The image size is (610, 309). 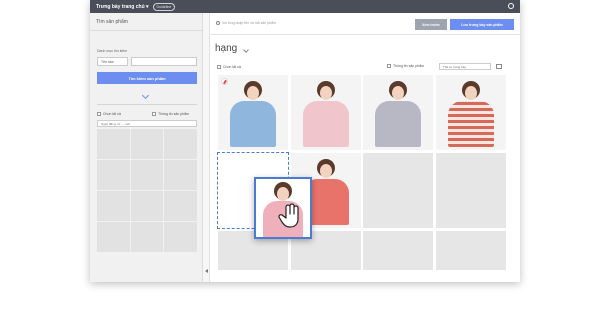 I want to click on preview-button: Xem trước, so click(x=431, y=24).